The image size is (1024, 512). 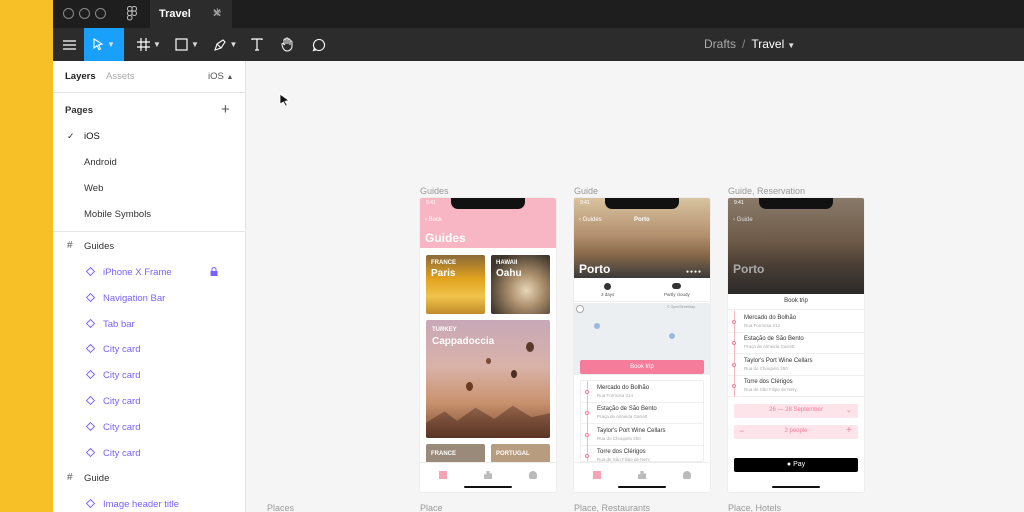 I want to click on plus-icon: +, so click(x=849, y=430).